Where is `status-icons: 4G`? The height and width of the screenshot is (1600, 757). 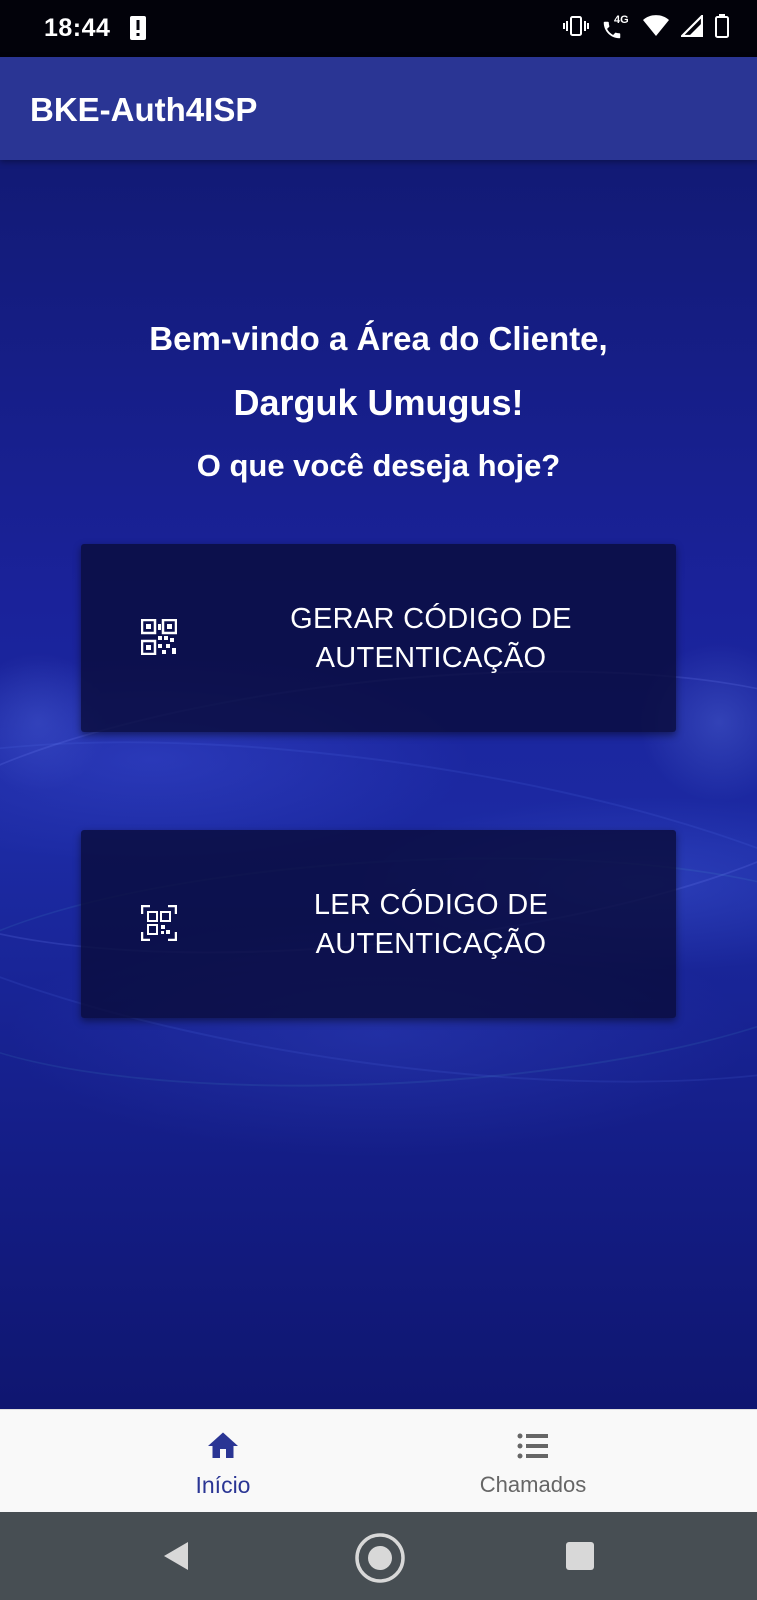
status-icons: 4G is located at coordinates (646, 28).